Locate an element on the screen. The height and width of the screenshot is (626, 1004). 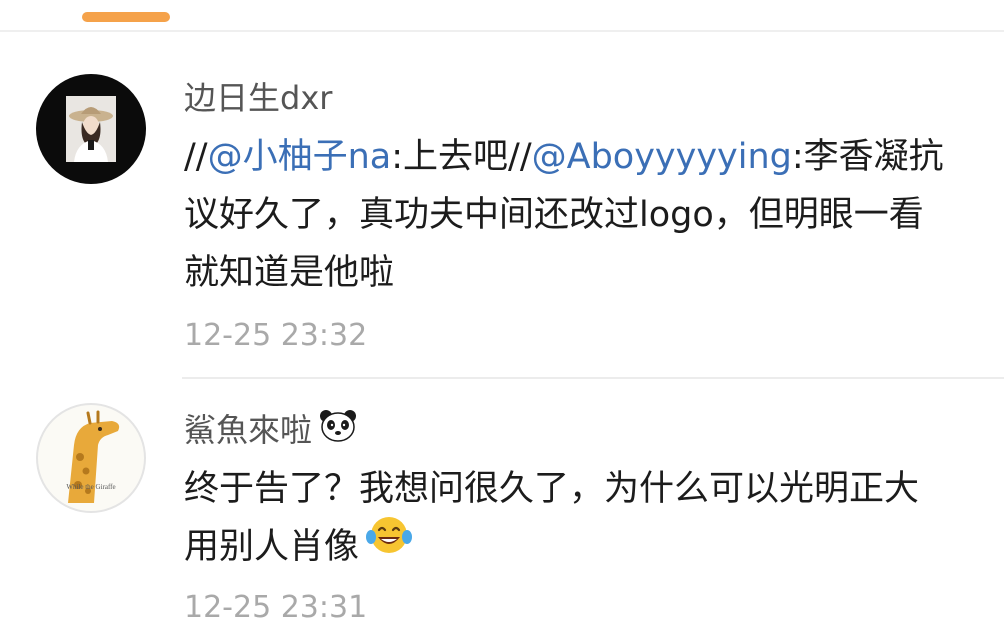
timestamp: 12-25 23:32 is located at coordinates (276, 335).